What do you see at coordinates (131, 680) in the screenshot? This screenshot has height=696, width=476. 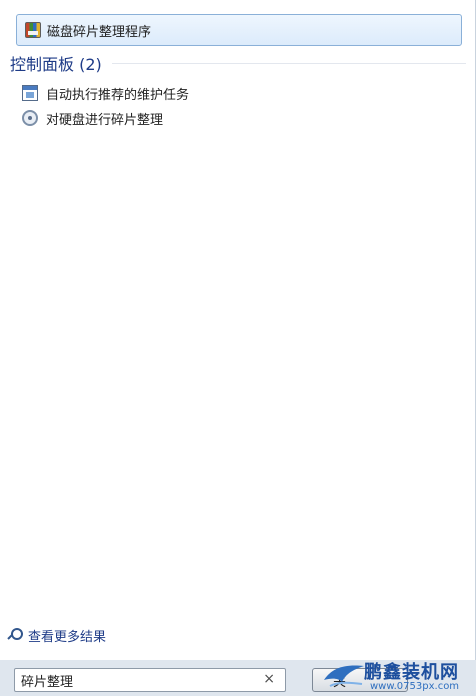 I see `search-input` at bounding box center [131, 680].